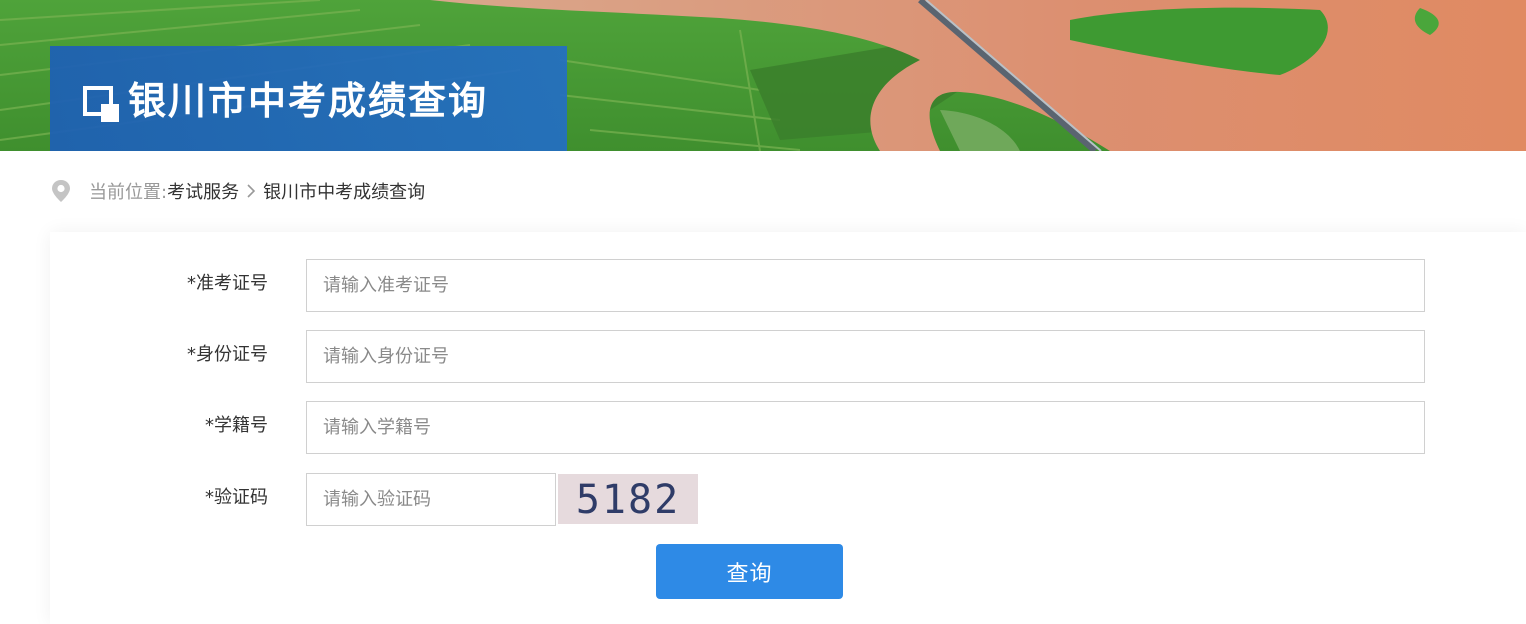 This screenshot has width=1526, height=624. I want to click on captcha-input, so click(431, 499).